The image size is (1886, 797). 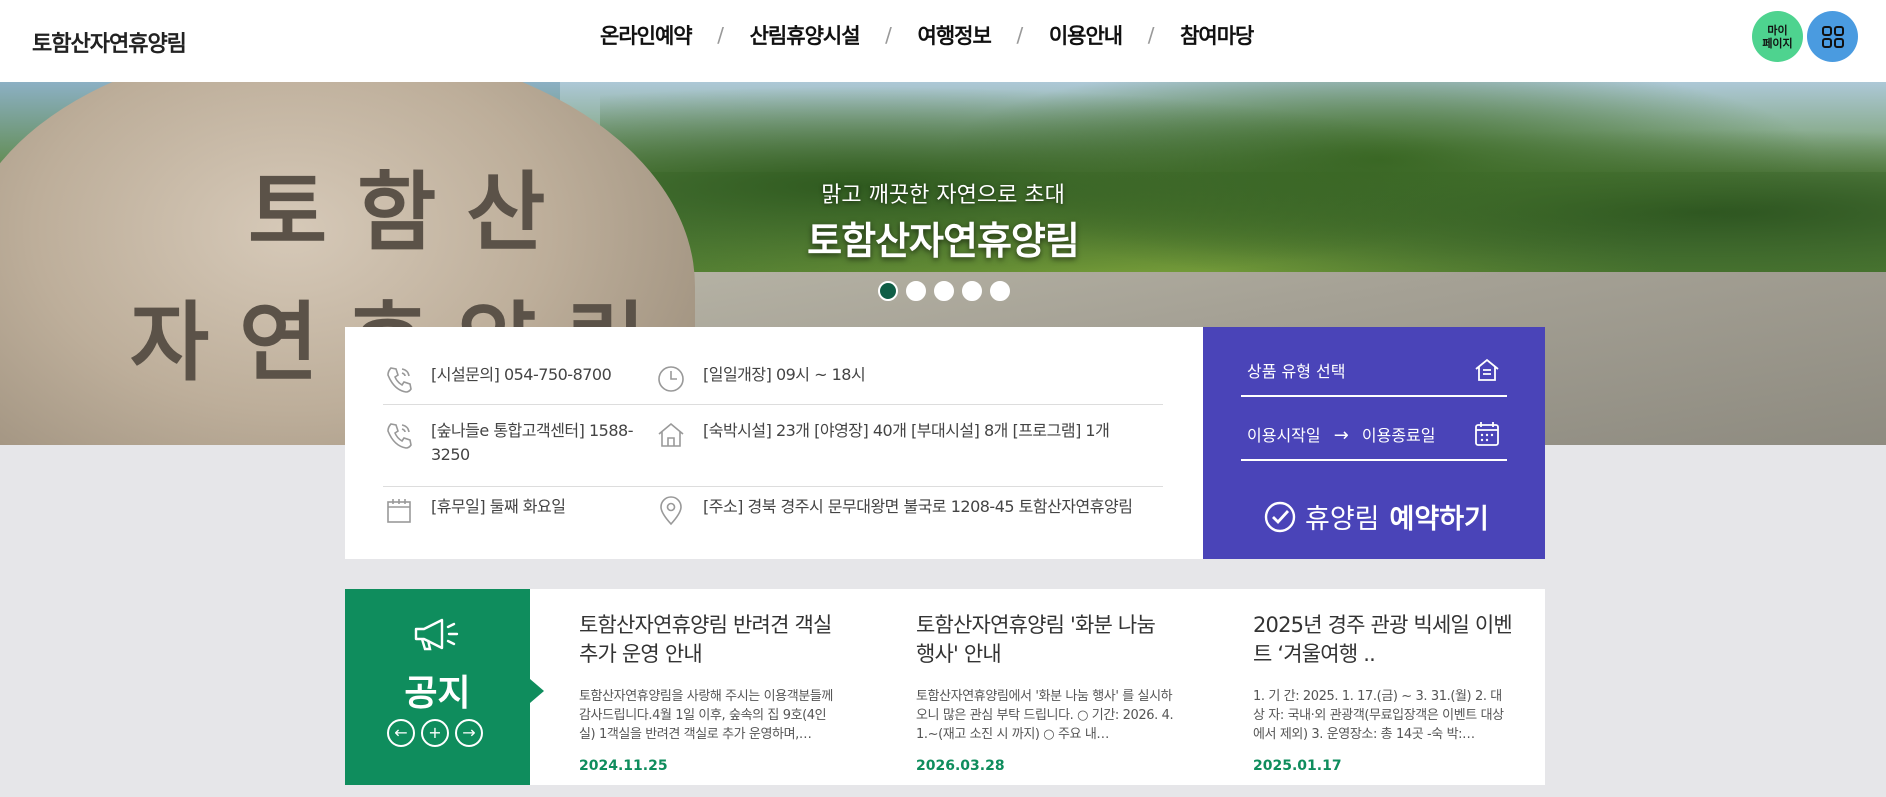 What do you see at coordinates (784, 374) in the screenshot?
I see `hours-text: [일일개장] 09시 ~ 18시` at bounding box center [784, 374].